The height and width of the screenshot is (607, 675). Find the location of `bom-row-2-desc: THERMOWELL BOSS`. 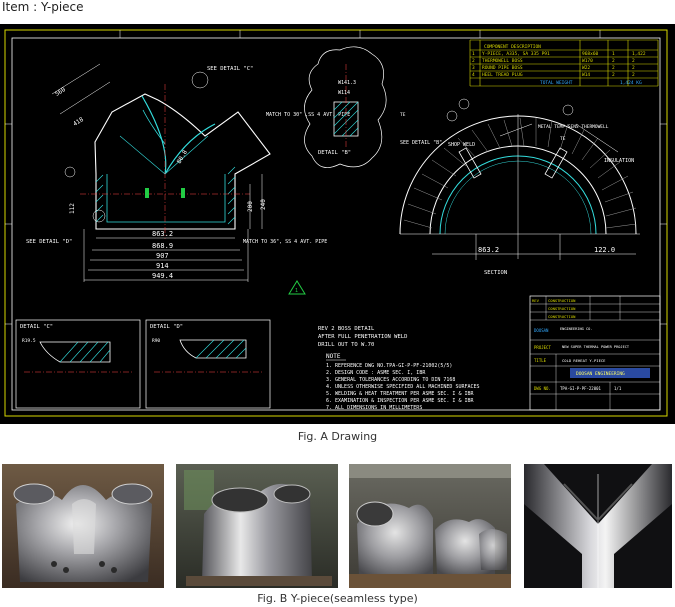

bom-row-2-desc: THERMOWELL BOSS is located at coordinates (502, 61).